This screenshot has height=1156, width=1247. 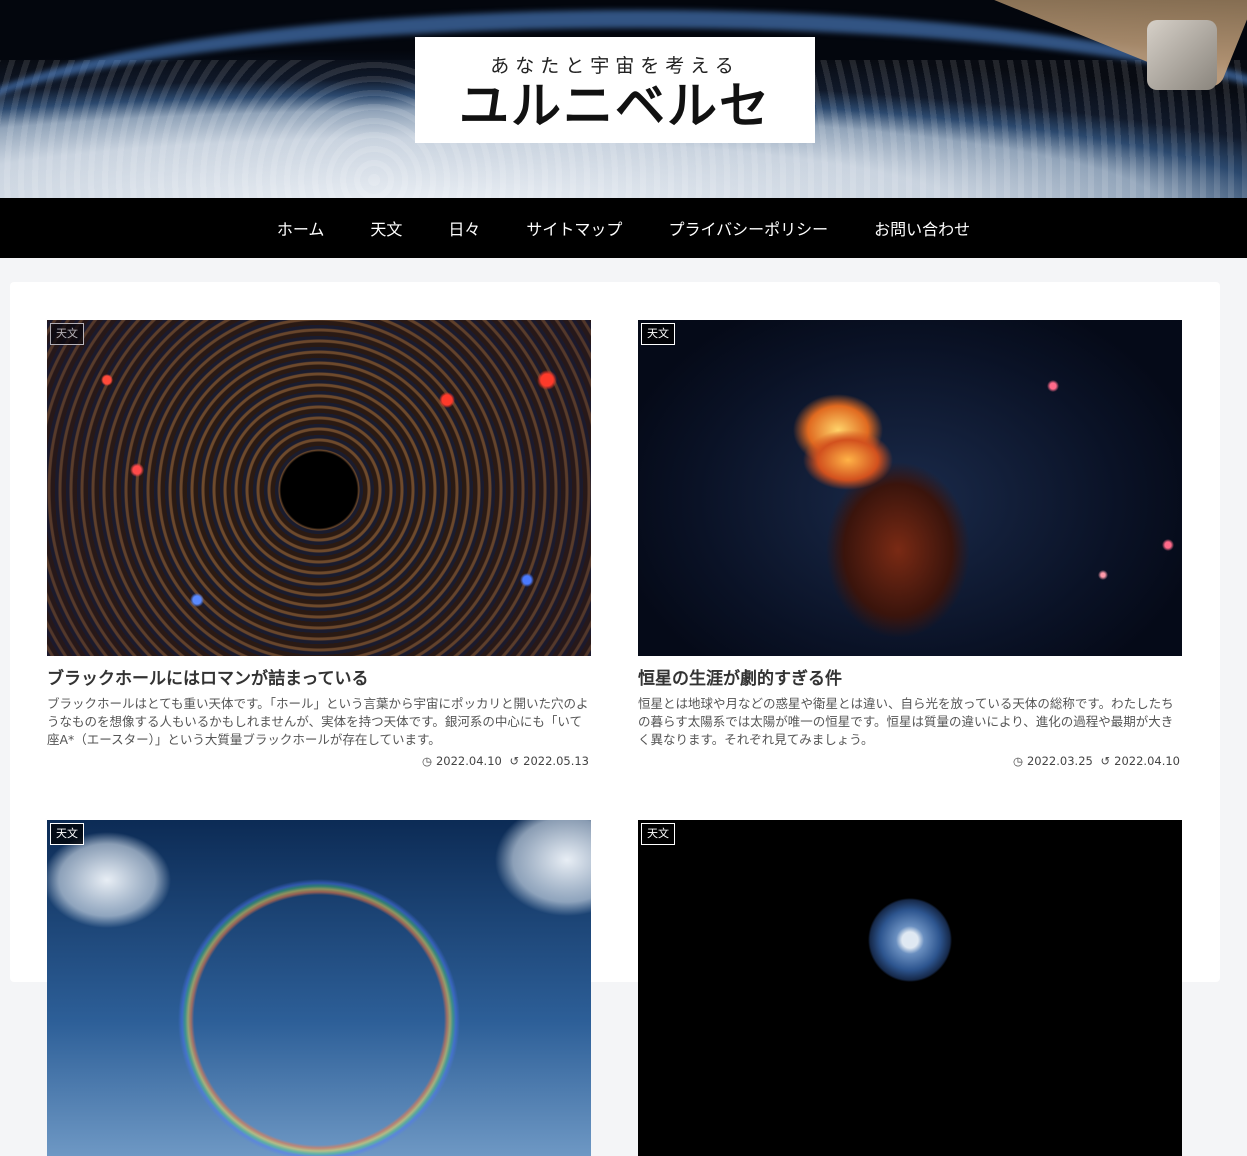 What do you see at coordinates (922, 228) in the screenshot?
I see `nav-item-contact: お問い合わせ` at bounding box center [922, 228].